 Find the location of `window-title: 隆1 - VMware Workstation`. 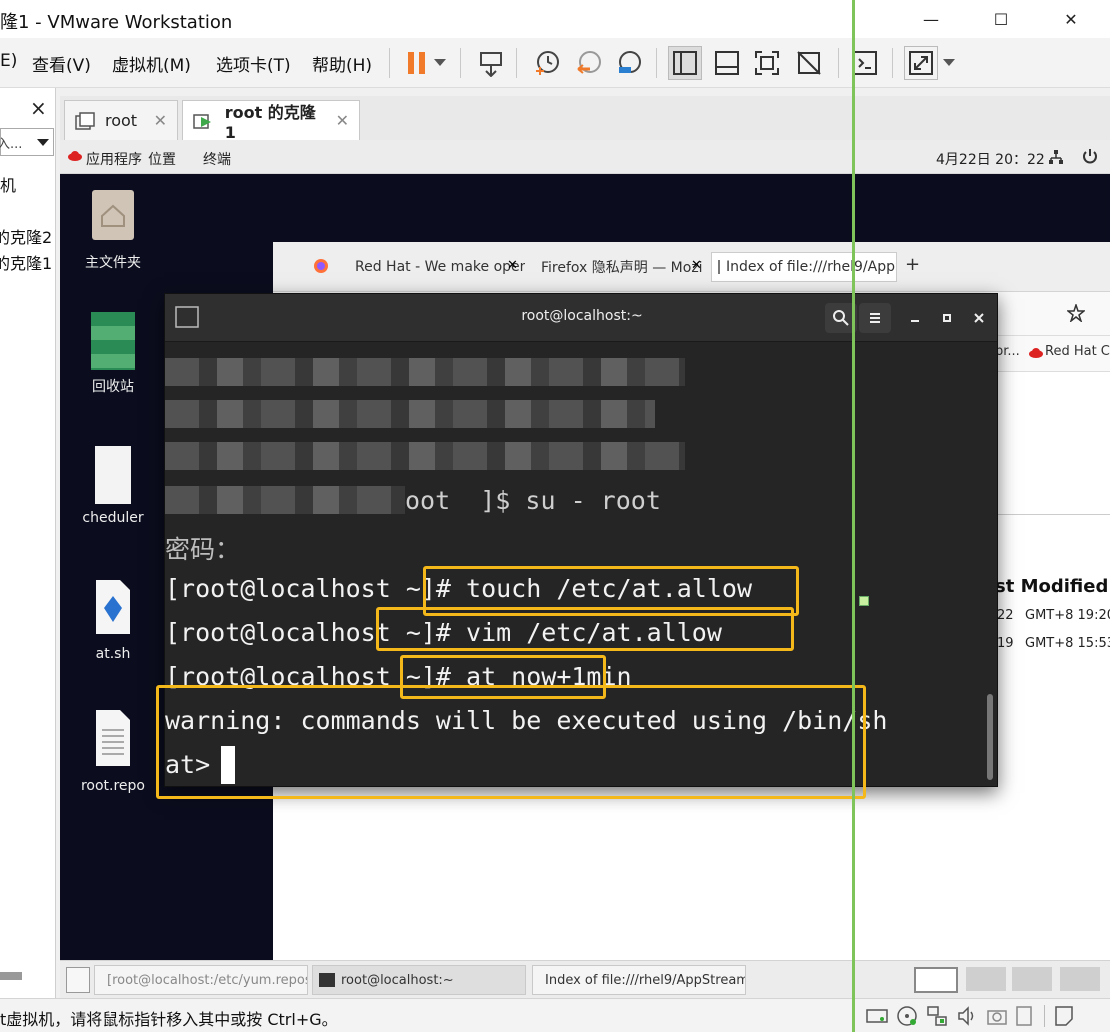

window-title: 隆1 - VMware Workstation is located at coordinates (116, 22).